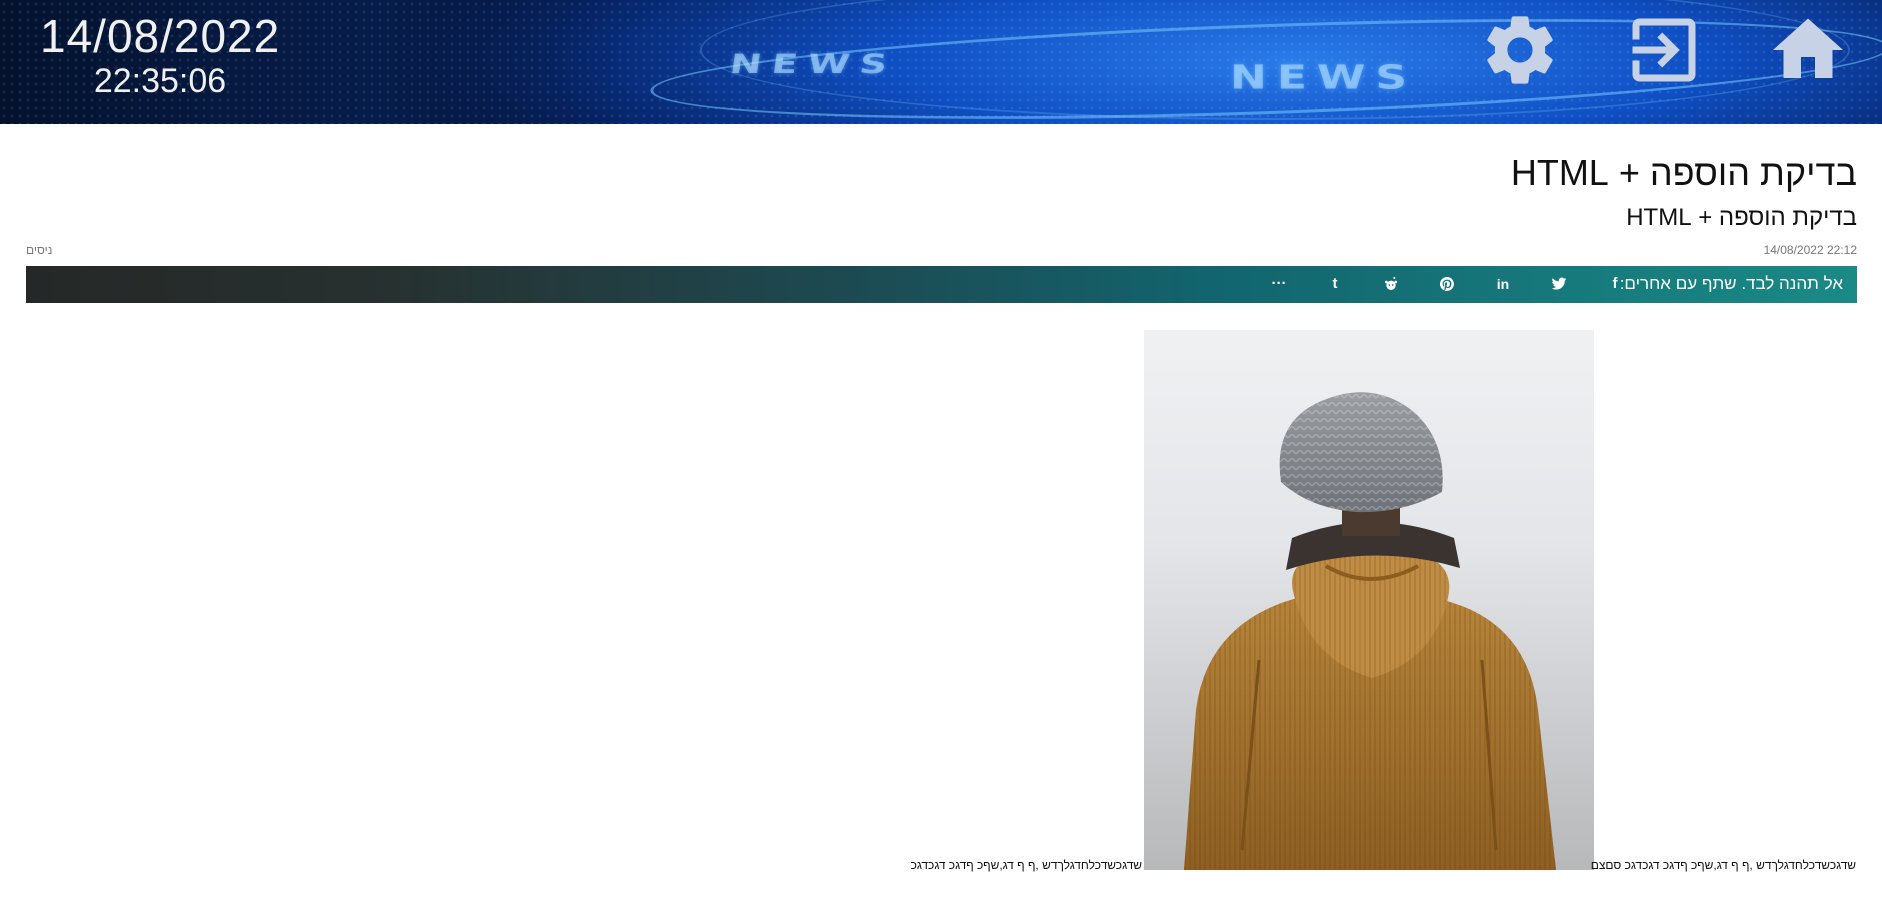 This screenshot has height=901, width=1882. Describe the element at coordinates (1503, 284) in the screenshot. I see `linkedin-icon: in` at that location.